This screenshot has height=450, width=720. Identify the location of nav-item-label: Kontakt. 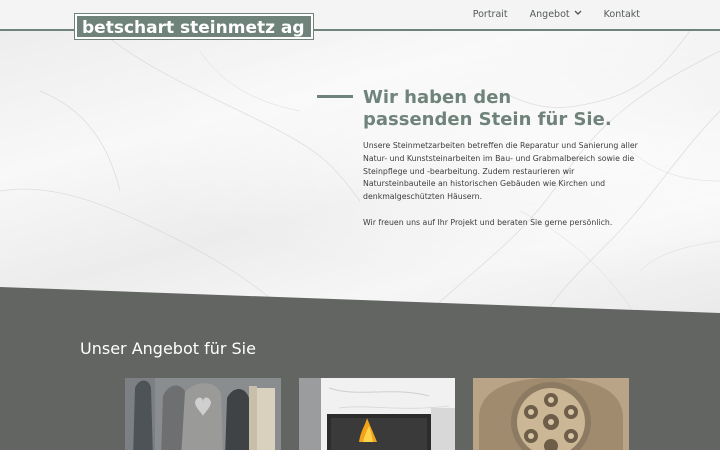
(621, 14).